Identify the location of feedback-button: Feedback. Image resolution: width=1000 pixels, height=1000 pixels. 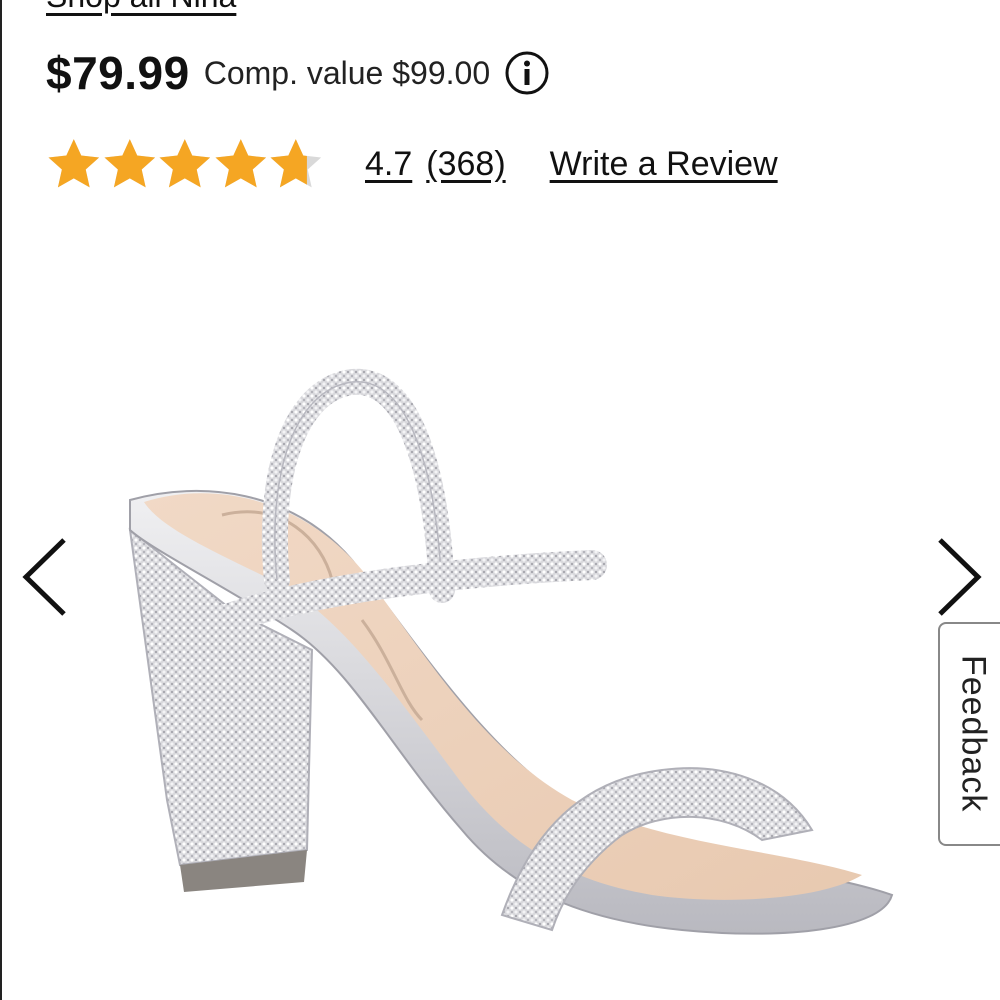
(969, 734).